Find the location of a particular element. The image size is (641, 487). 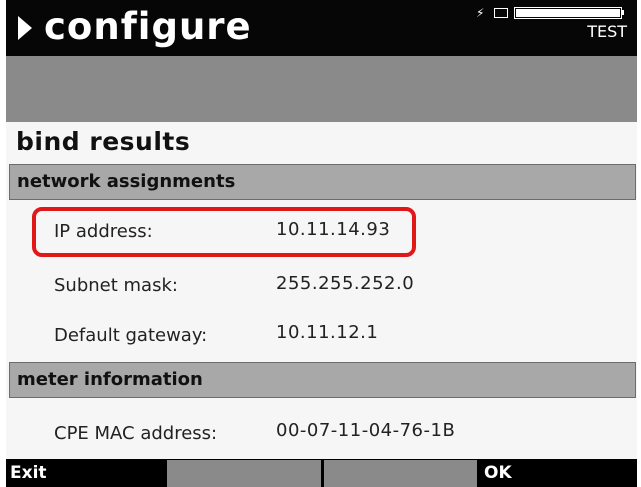

power-plug-icon: ⚡ is located at coordinates (480, 13).